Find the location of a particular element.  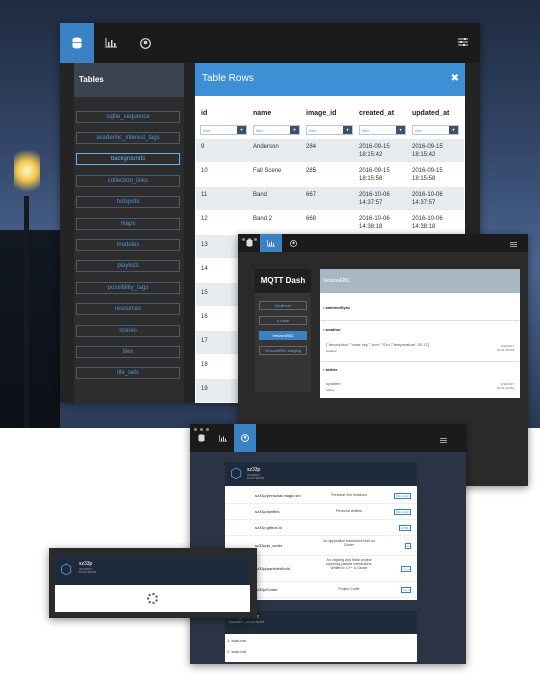

broker-button: localhost is located at coordinates (283, 305).